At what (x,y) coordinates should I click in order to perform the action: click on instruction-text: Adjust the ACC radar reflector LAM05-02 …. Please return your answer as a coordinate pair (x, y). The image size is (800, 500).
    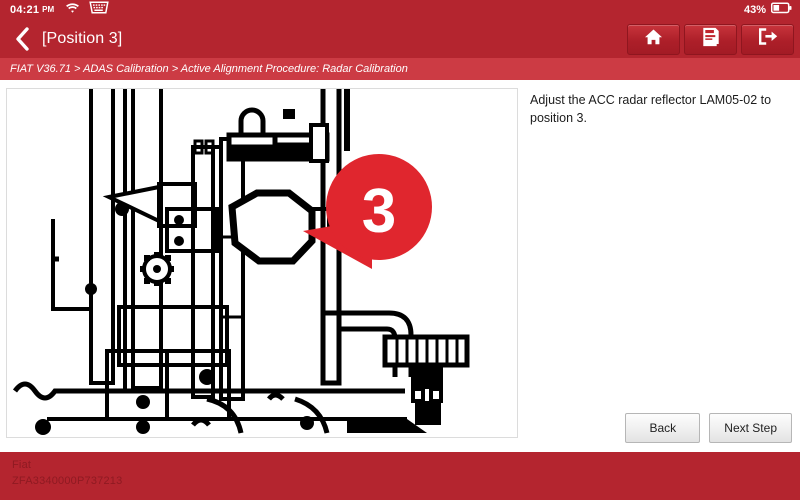
    Looking at the image, I should click on (651, 109).